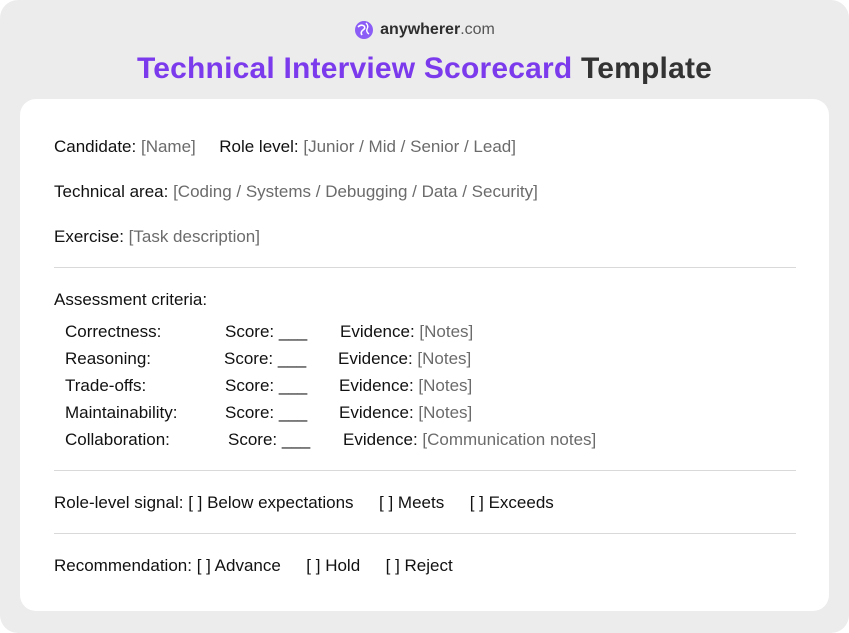  What do you see at coordinates (121, 412) in the screenshot?
I see `criterion-name: Maintainability:` at bounding box center [121, 412].